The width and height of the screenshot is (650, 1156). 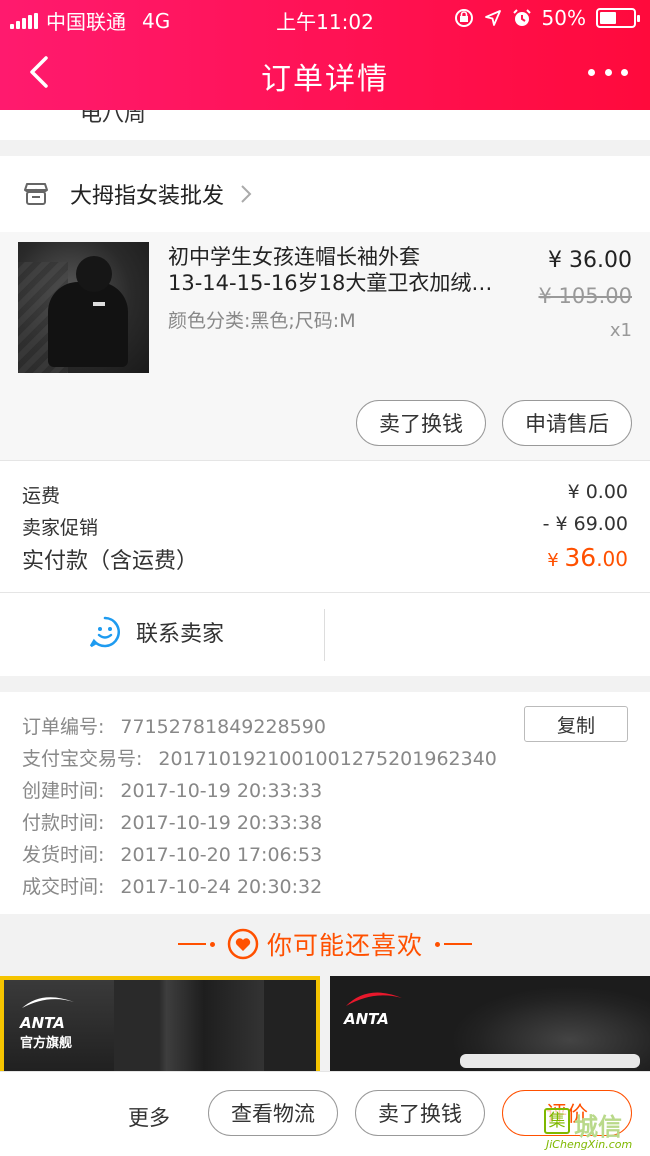 What do you see at coordinates (589, 1144) in the screenshot?
I see `watermark-subtext: JiChengXin.com` at bounding box center [589, 1144].